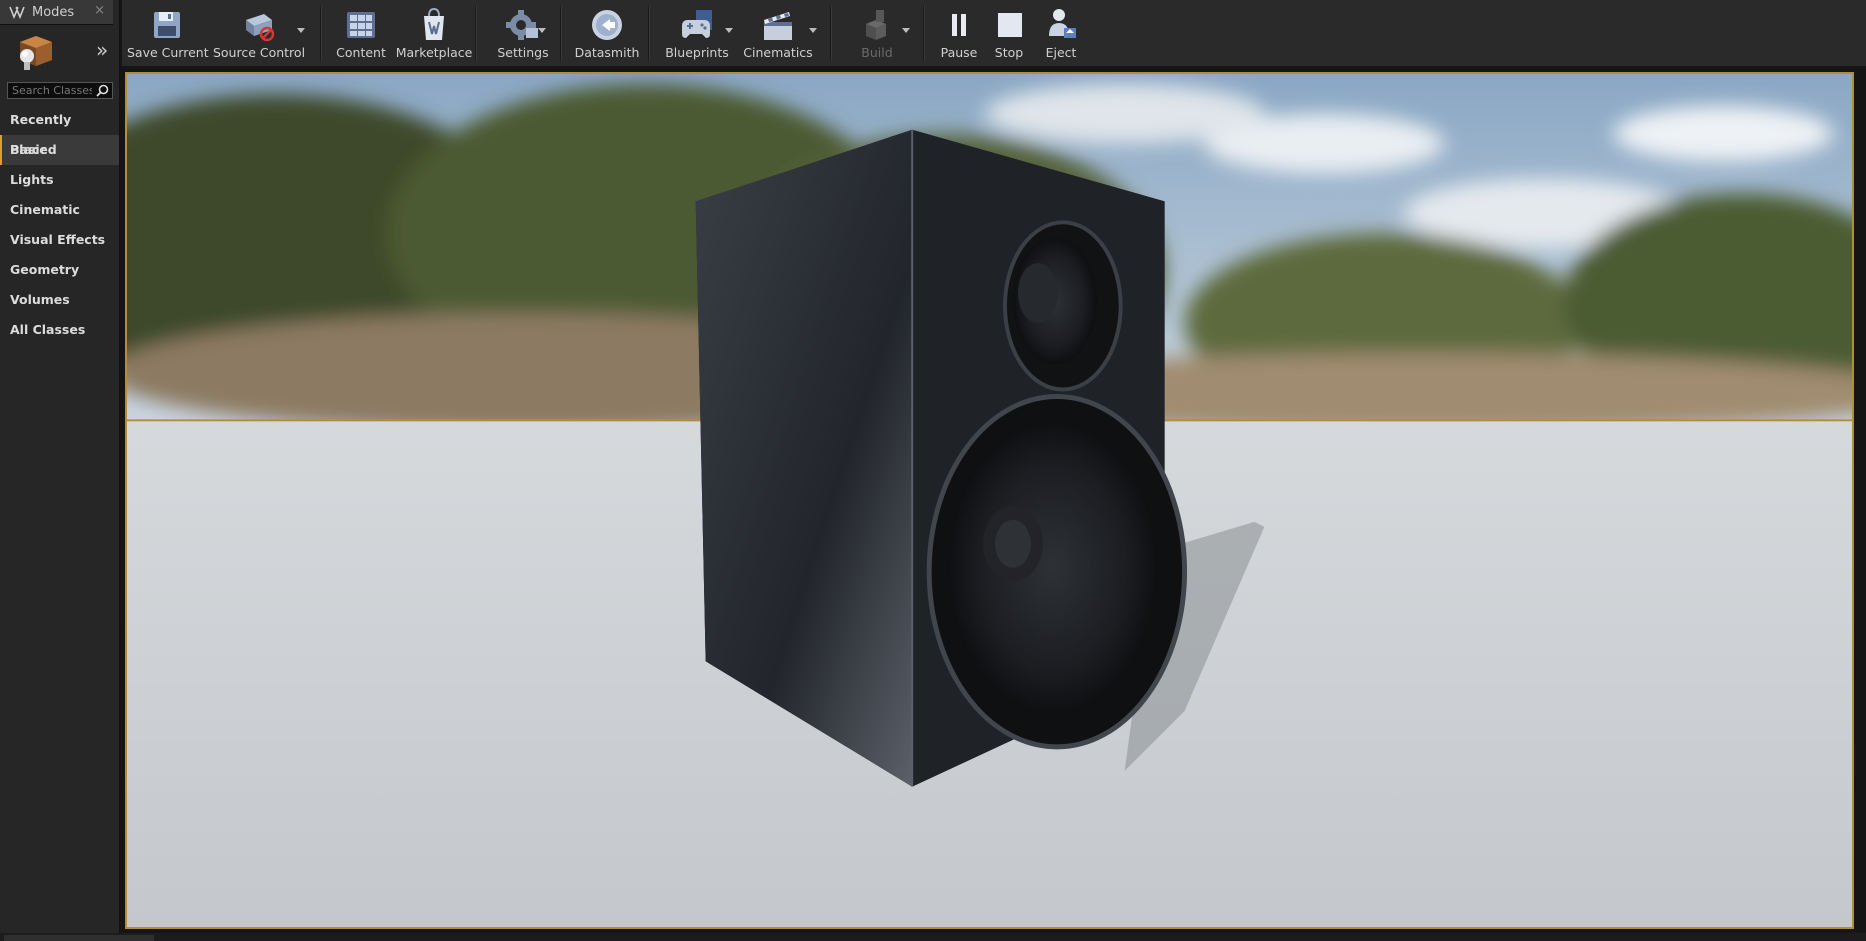 The width and height of the screenshot is (1866, 941). What do you see at coordinates (1062, 23) in the screenshot?
I see `eject-icon` at bounding box center [1062, 23].